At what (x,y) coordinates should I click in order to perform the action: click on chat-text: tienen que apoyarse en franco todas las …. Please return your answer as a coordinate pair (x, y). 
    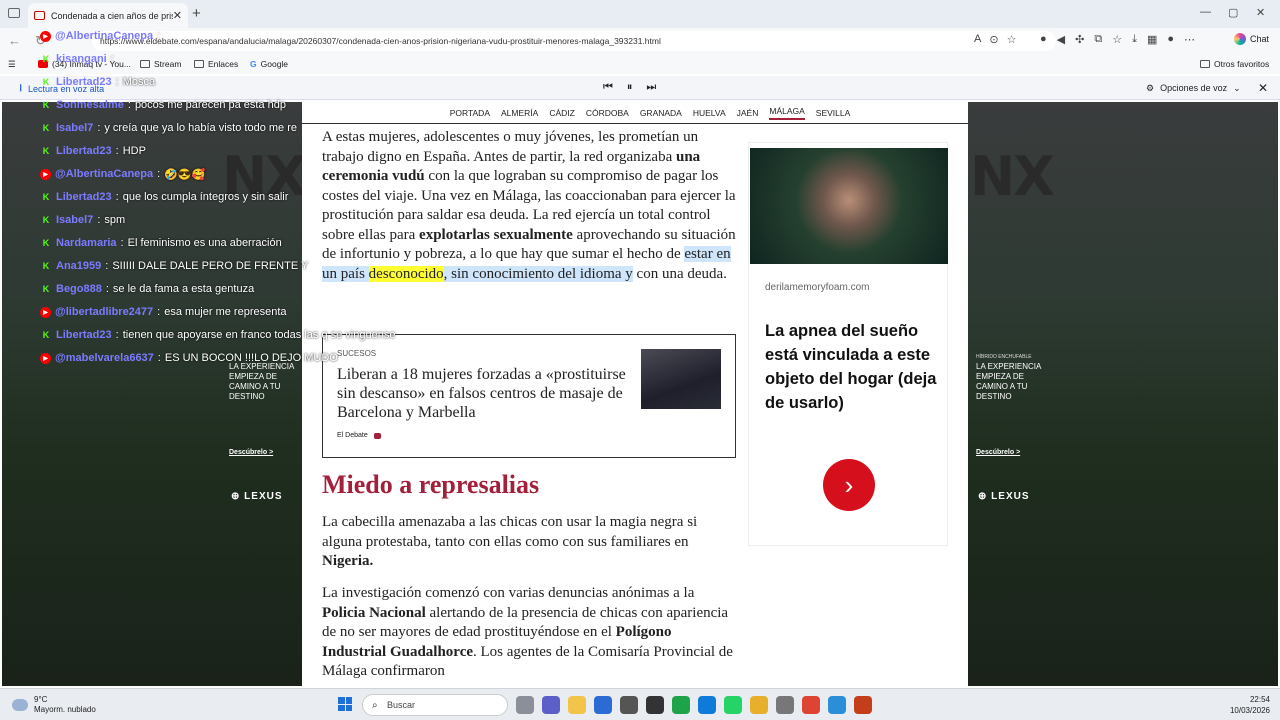
    Looking at the image, I should click on (259, 335).